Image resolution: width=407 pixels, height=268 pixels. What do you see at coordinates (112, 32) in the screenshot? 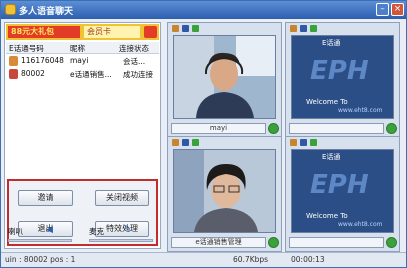
I see `member-card-ad: 会员卡` at bounding box center [112, 32].